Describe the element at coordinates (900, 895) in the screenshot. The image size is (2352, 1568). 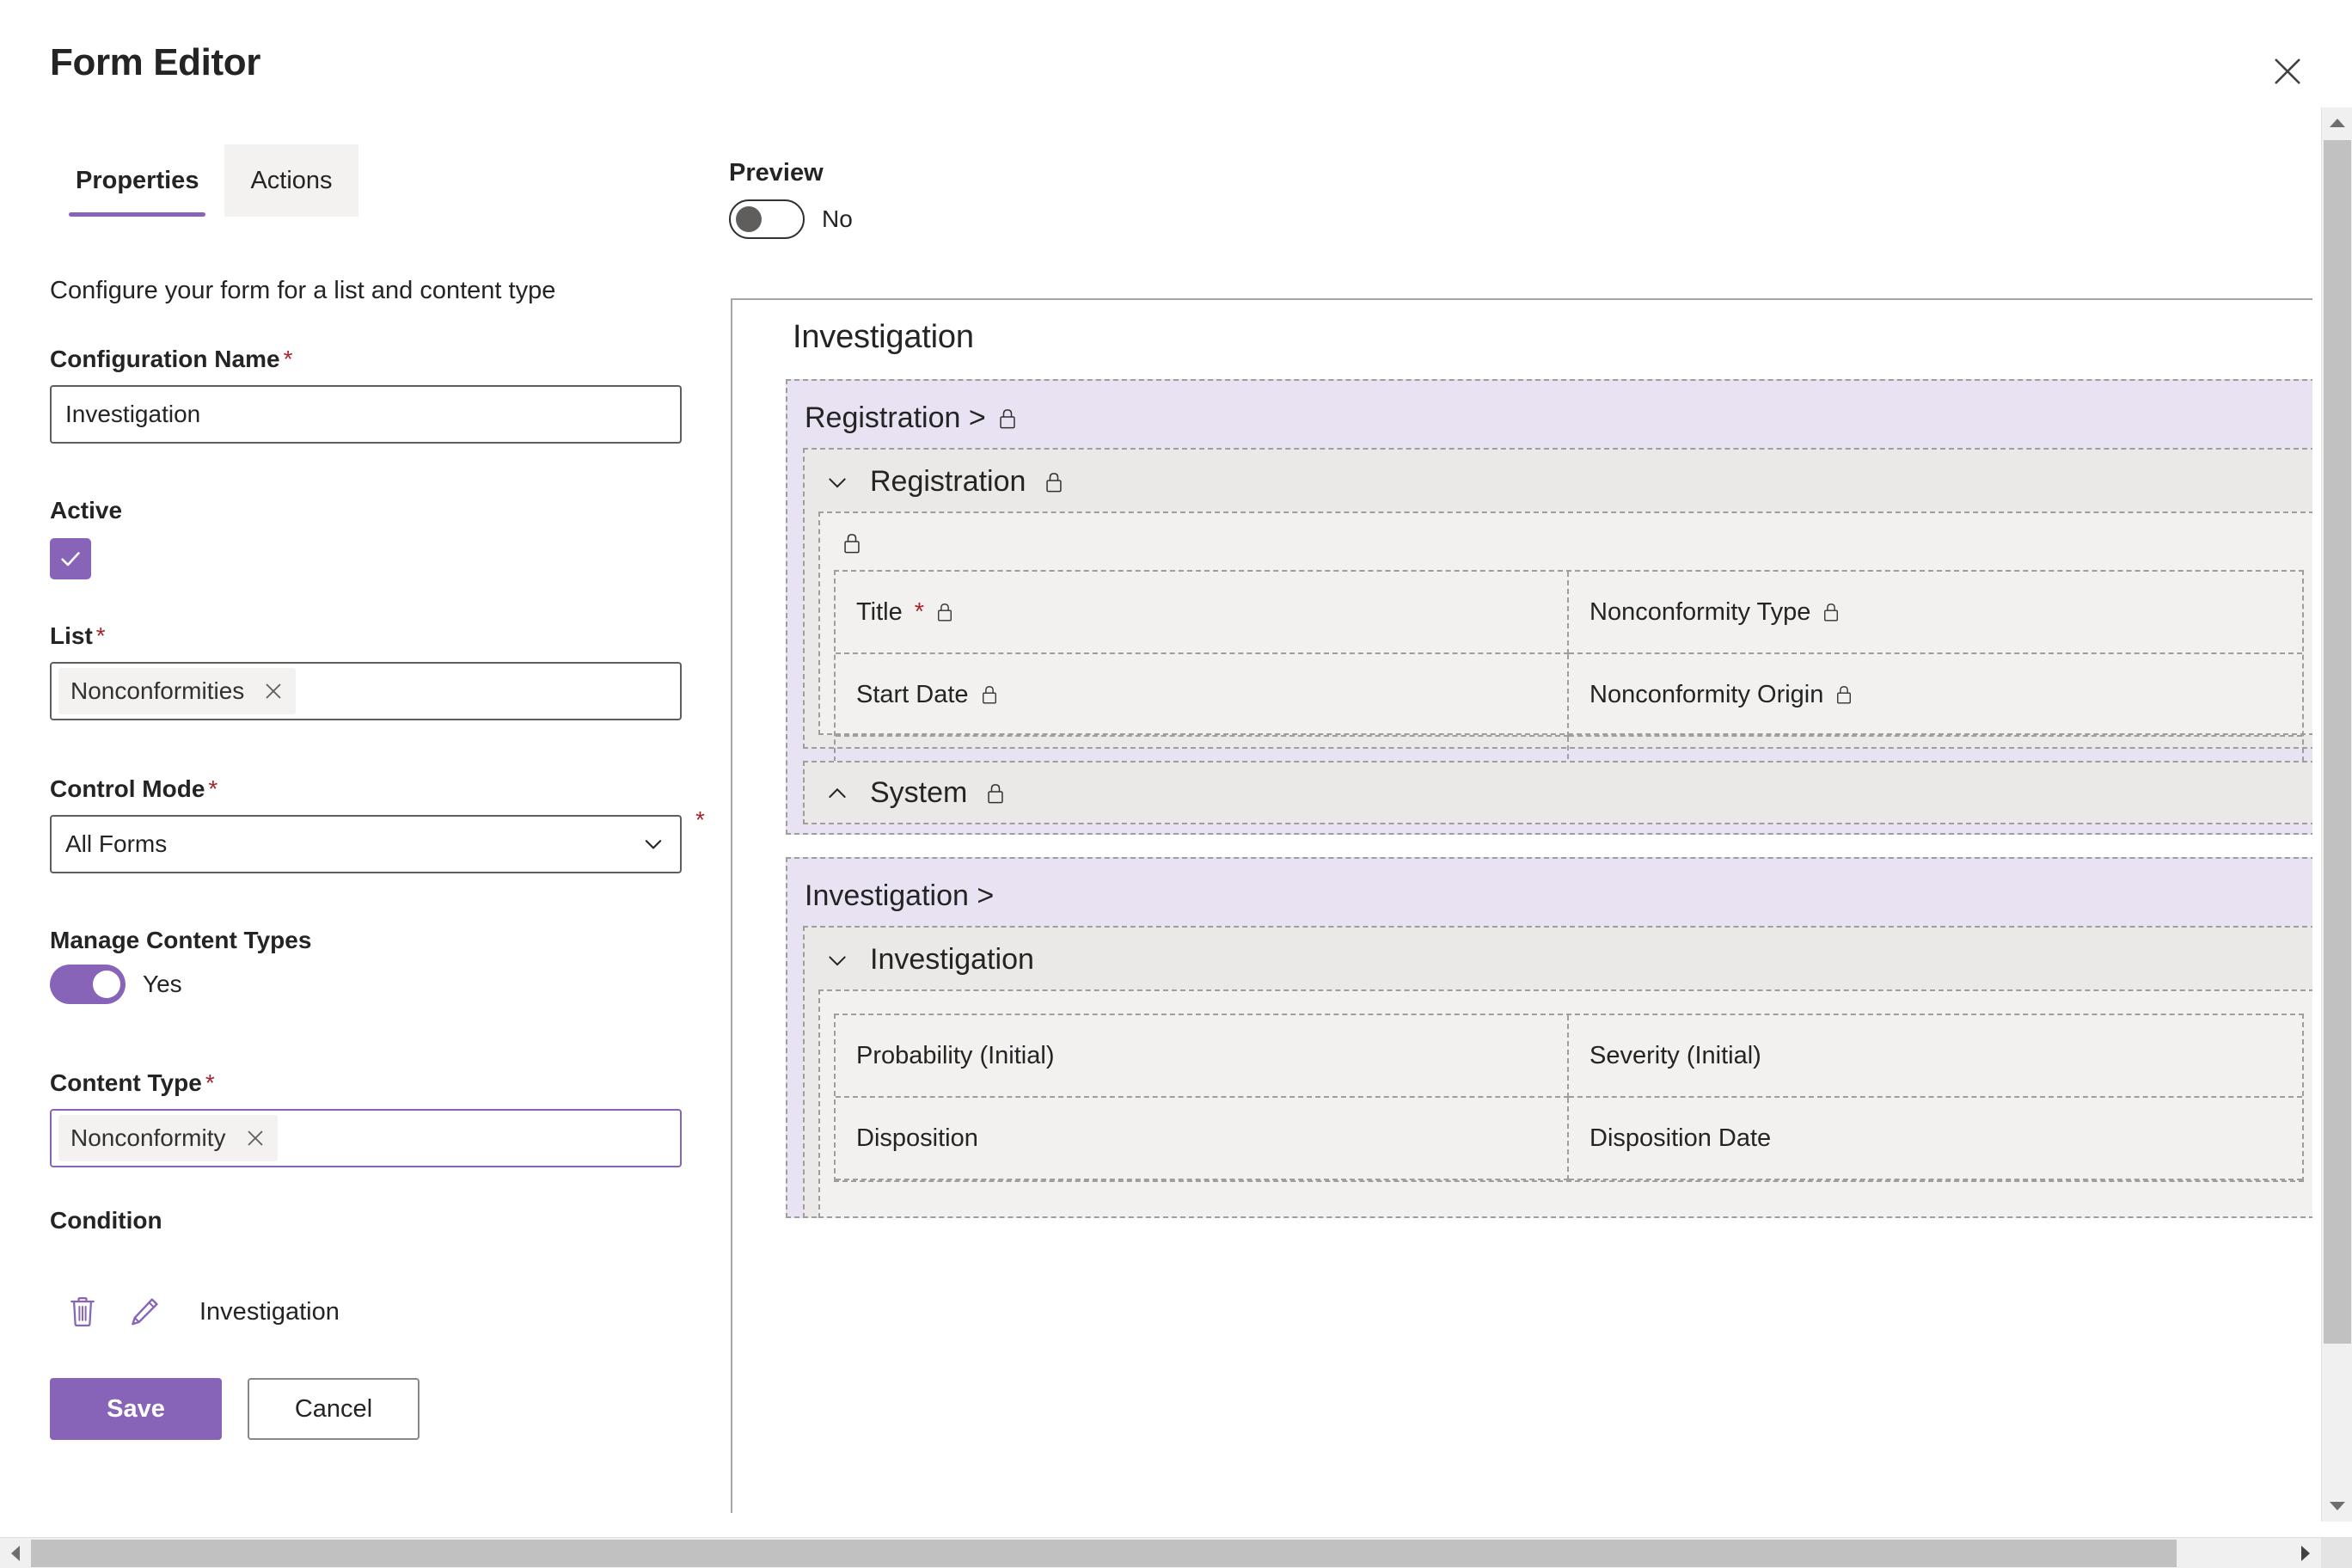
I see `preview-tab-section-investigation-title: Investigation >` at that location.